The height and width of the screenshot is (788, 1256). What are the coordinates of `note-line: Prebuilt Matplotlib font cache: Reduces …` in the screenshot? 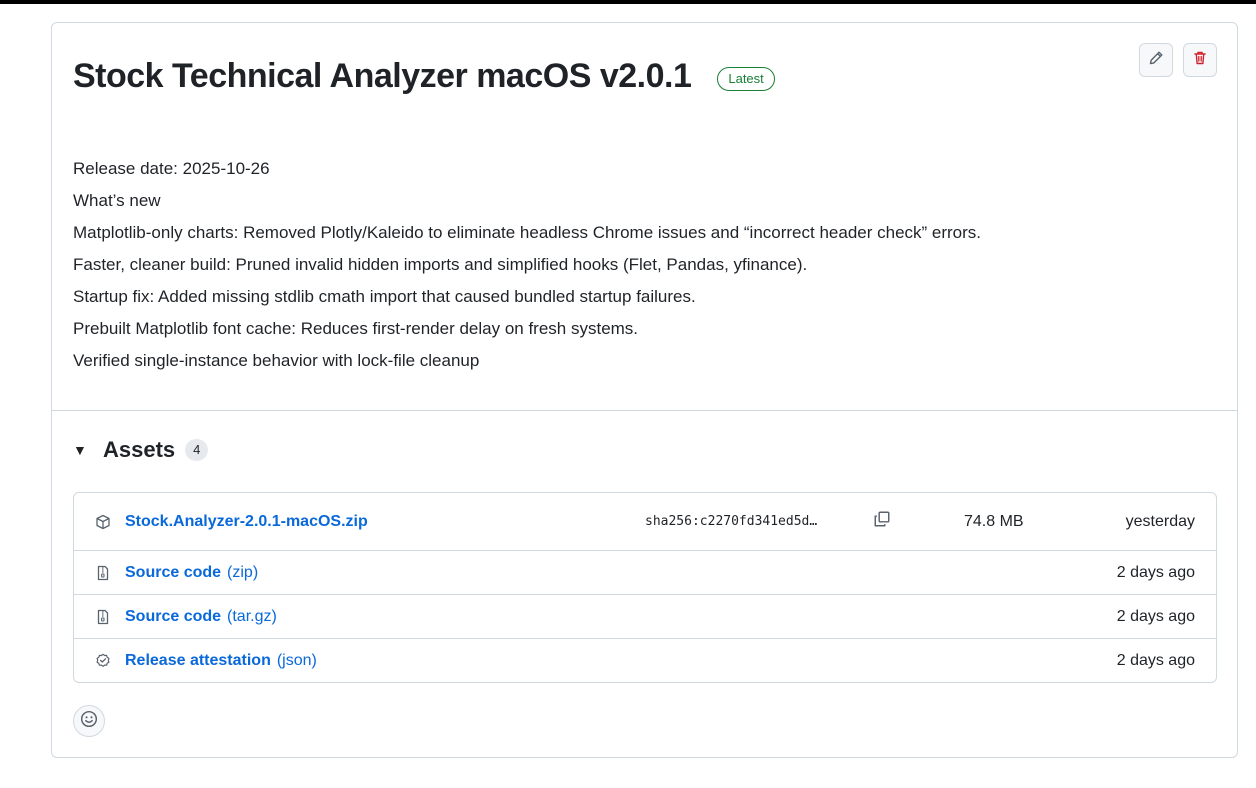 It's located at (356, 328).